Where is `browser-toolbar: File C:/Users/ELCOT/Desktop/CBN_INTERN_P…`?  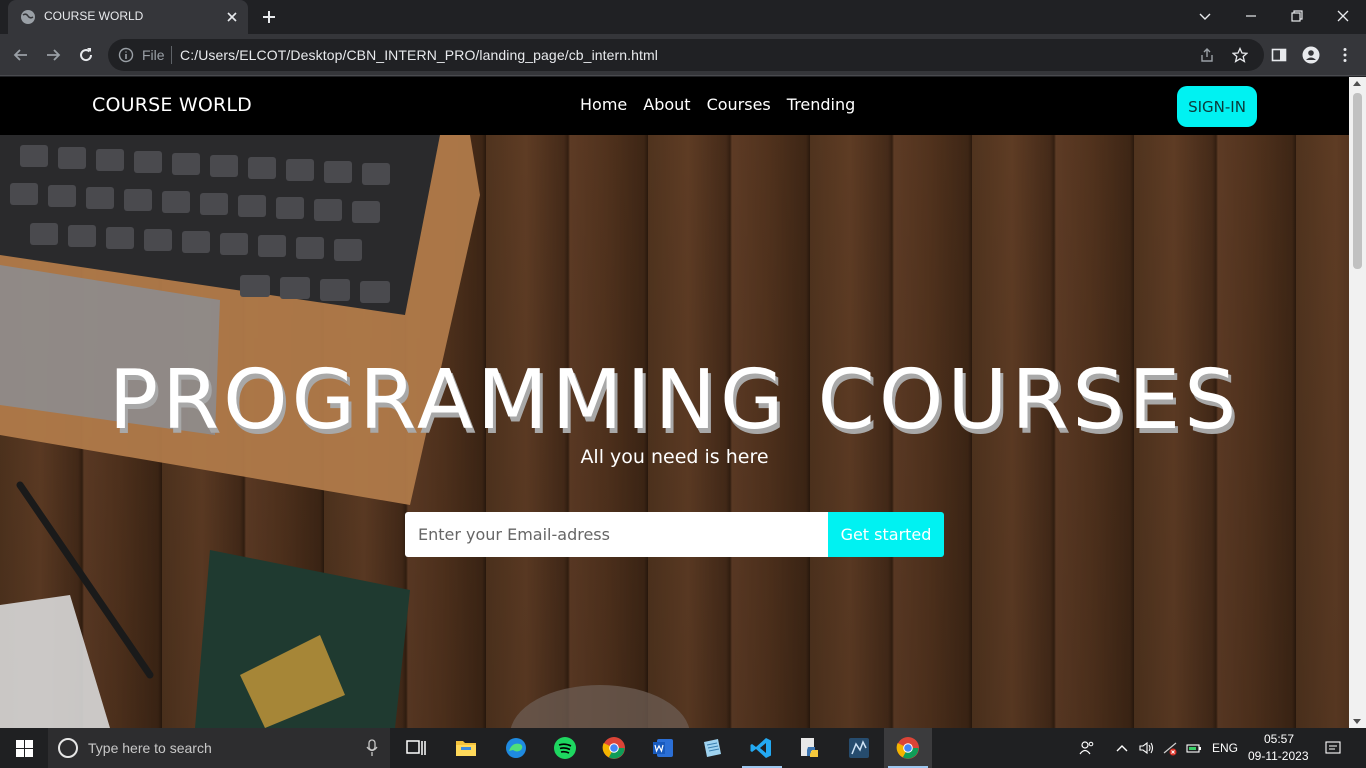
browser-toolbar: File C:/Users/ELCOT/Desktop/CBN_INTERN_P… is located at coordinates (683, 55).